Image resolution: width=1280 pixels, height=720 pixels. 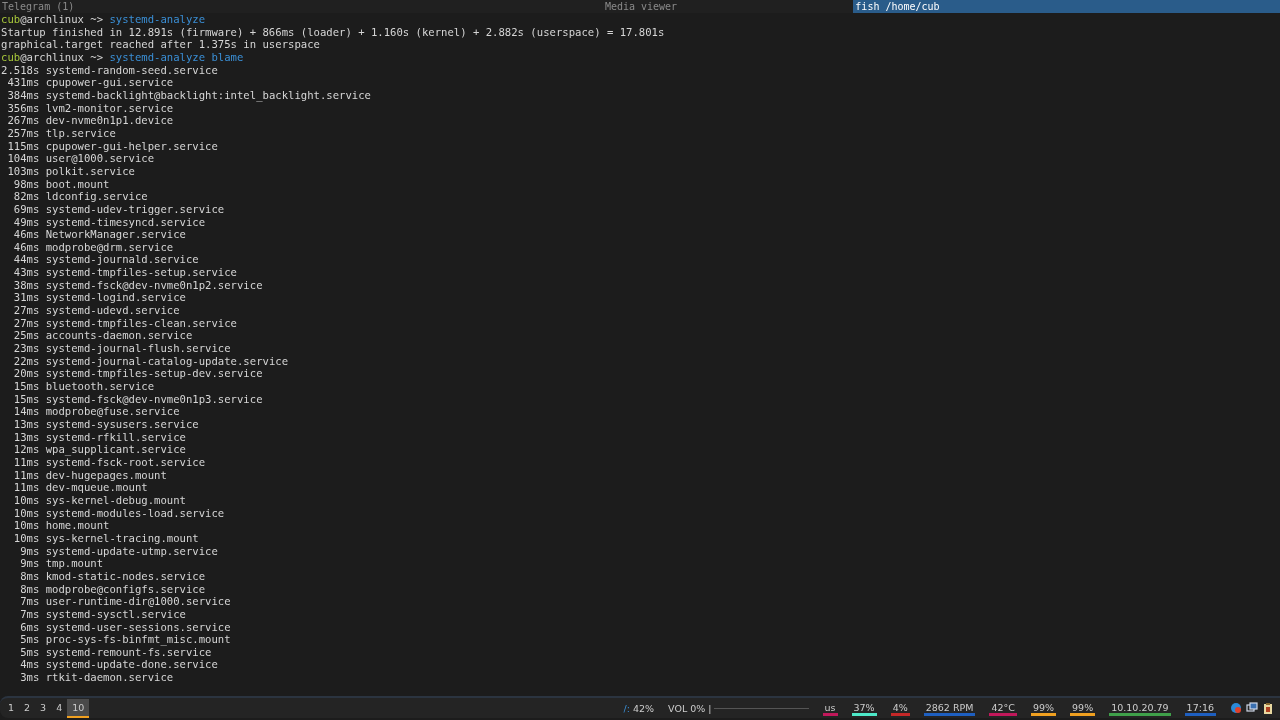 What do you see at coordinates (115, 499) in the screenshot?
I see `unit-name: sys-kernel-debug.mount` at bounding box center [115, 499].